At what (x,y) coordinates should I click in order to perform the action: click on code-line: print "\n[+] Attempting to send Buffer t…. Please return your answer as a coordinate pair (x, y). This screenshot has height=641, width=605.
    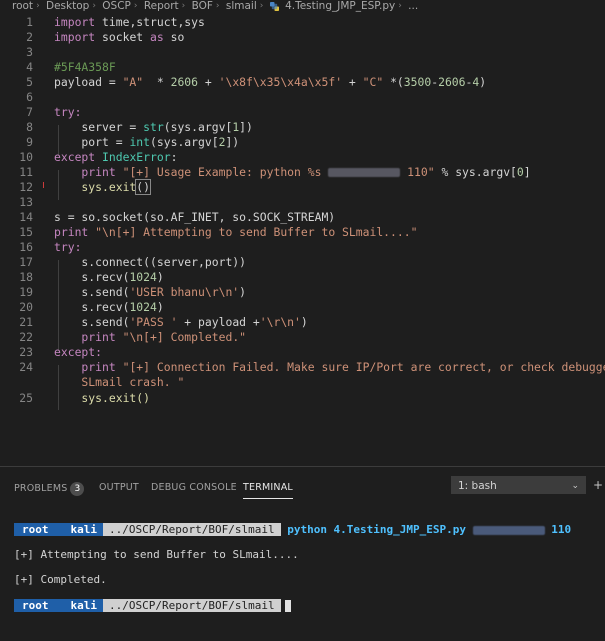
    Looking at the image, I should click on (236, 232).